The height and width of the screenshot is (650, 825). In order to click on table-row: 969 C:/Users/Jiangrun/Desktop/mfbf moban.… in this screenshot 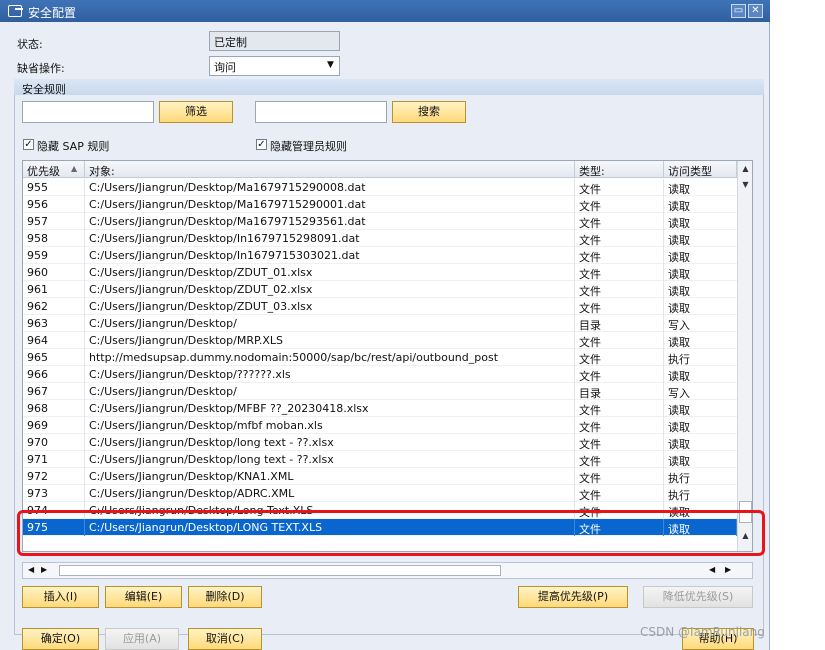, I will do `click(380, 425)`.